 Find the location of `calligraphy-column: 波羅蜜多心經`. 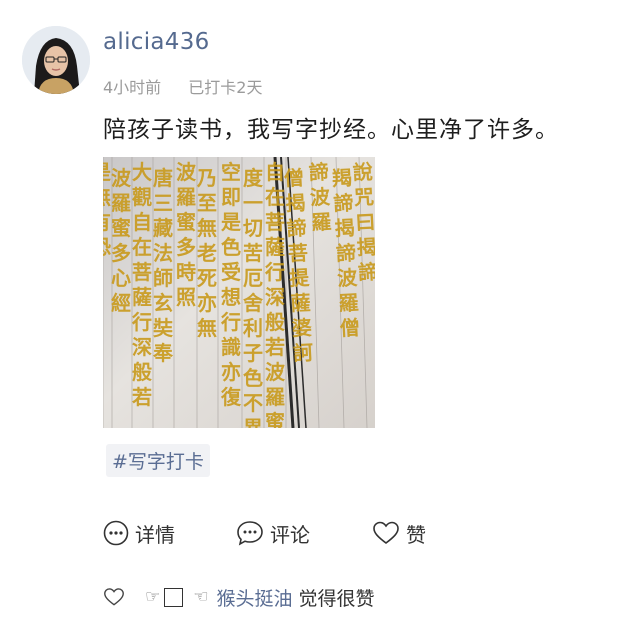

calligraphy-column: 波羅蜜多心經 is located at coordinates (121, 240).